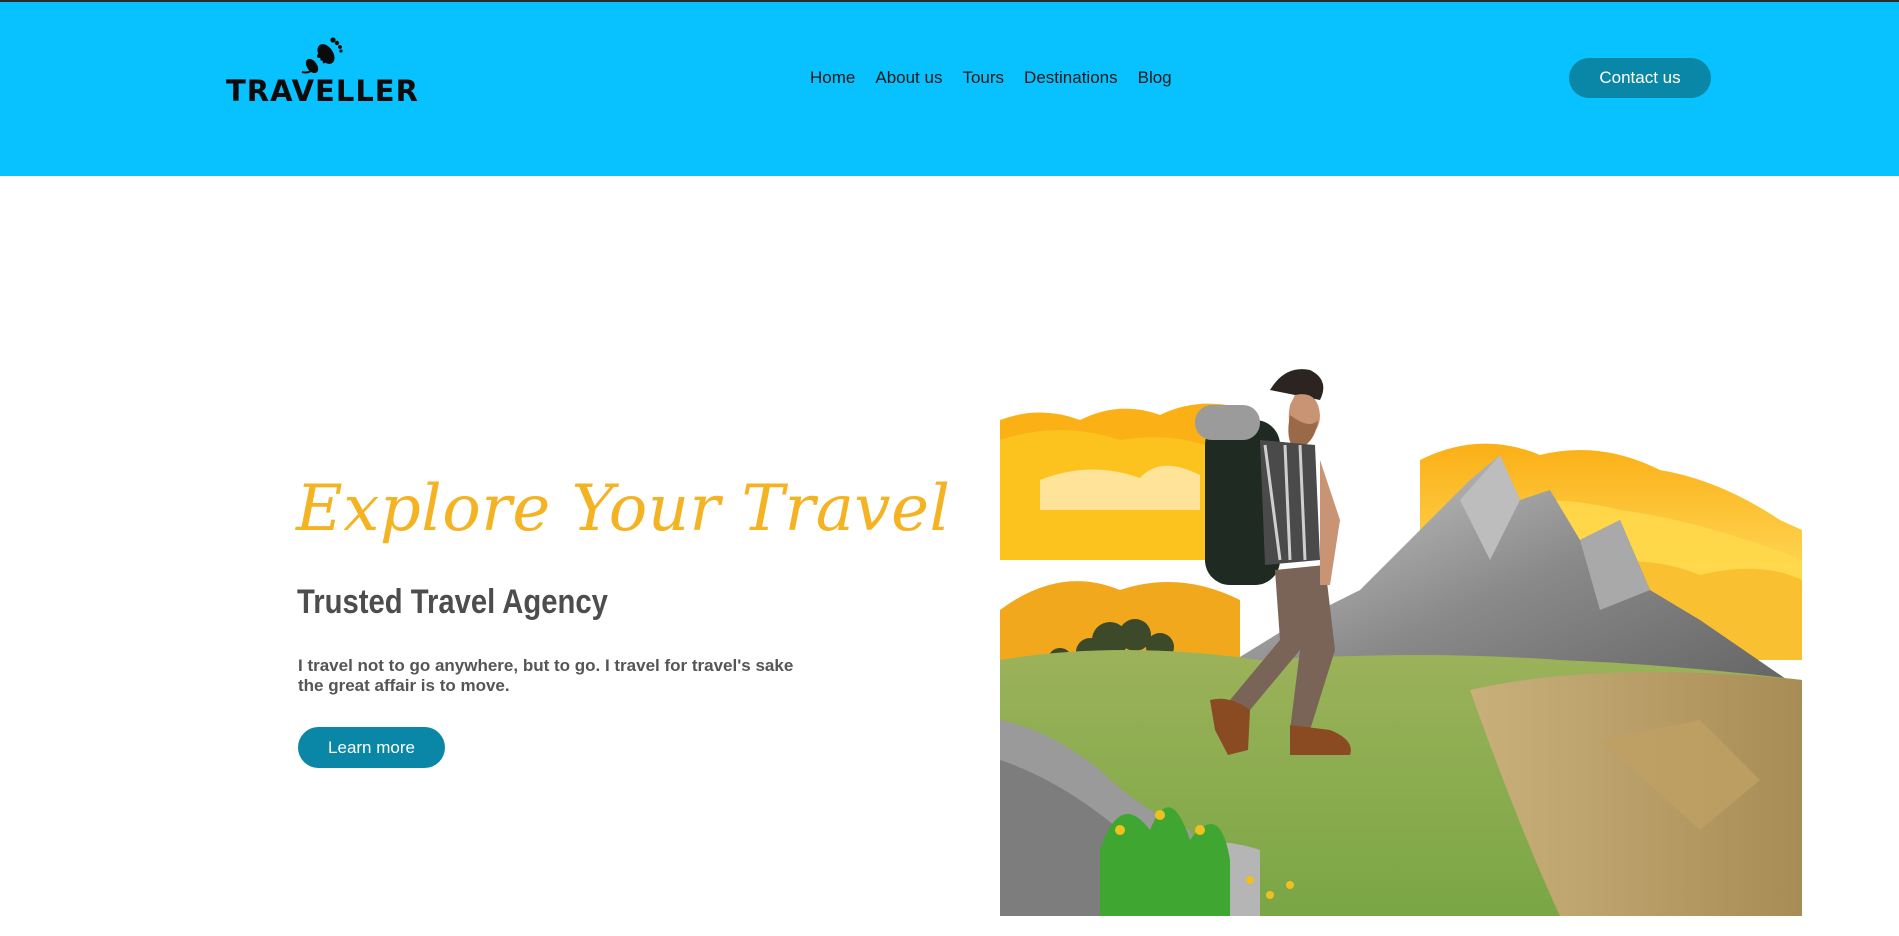 This screenshot has height=936, width=1899. I want to click on logo-text: TRAVELLER, so click(322, 91).